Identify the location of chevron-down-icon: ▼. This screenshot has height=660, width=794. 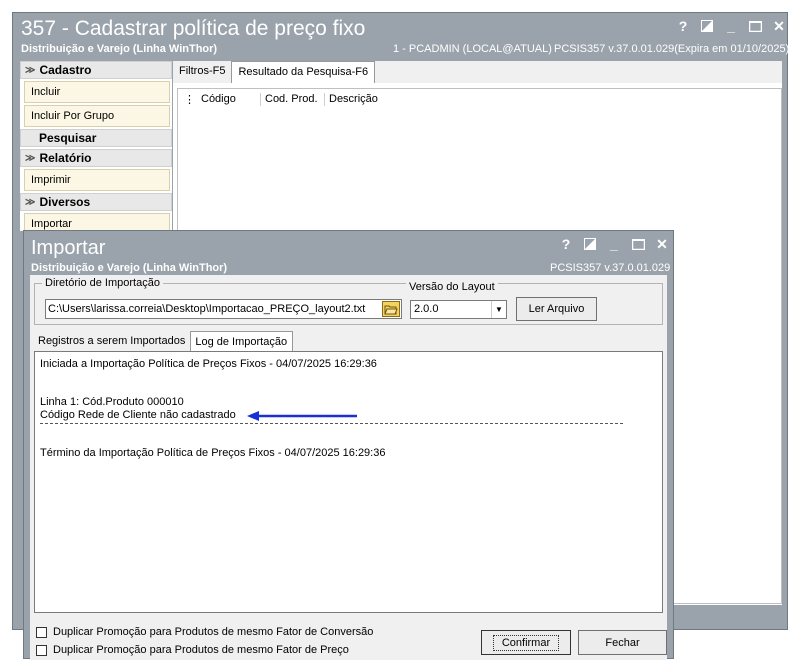
(498, 309).